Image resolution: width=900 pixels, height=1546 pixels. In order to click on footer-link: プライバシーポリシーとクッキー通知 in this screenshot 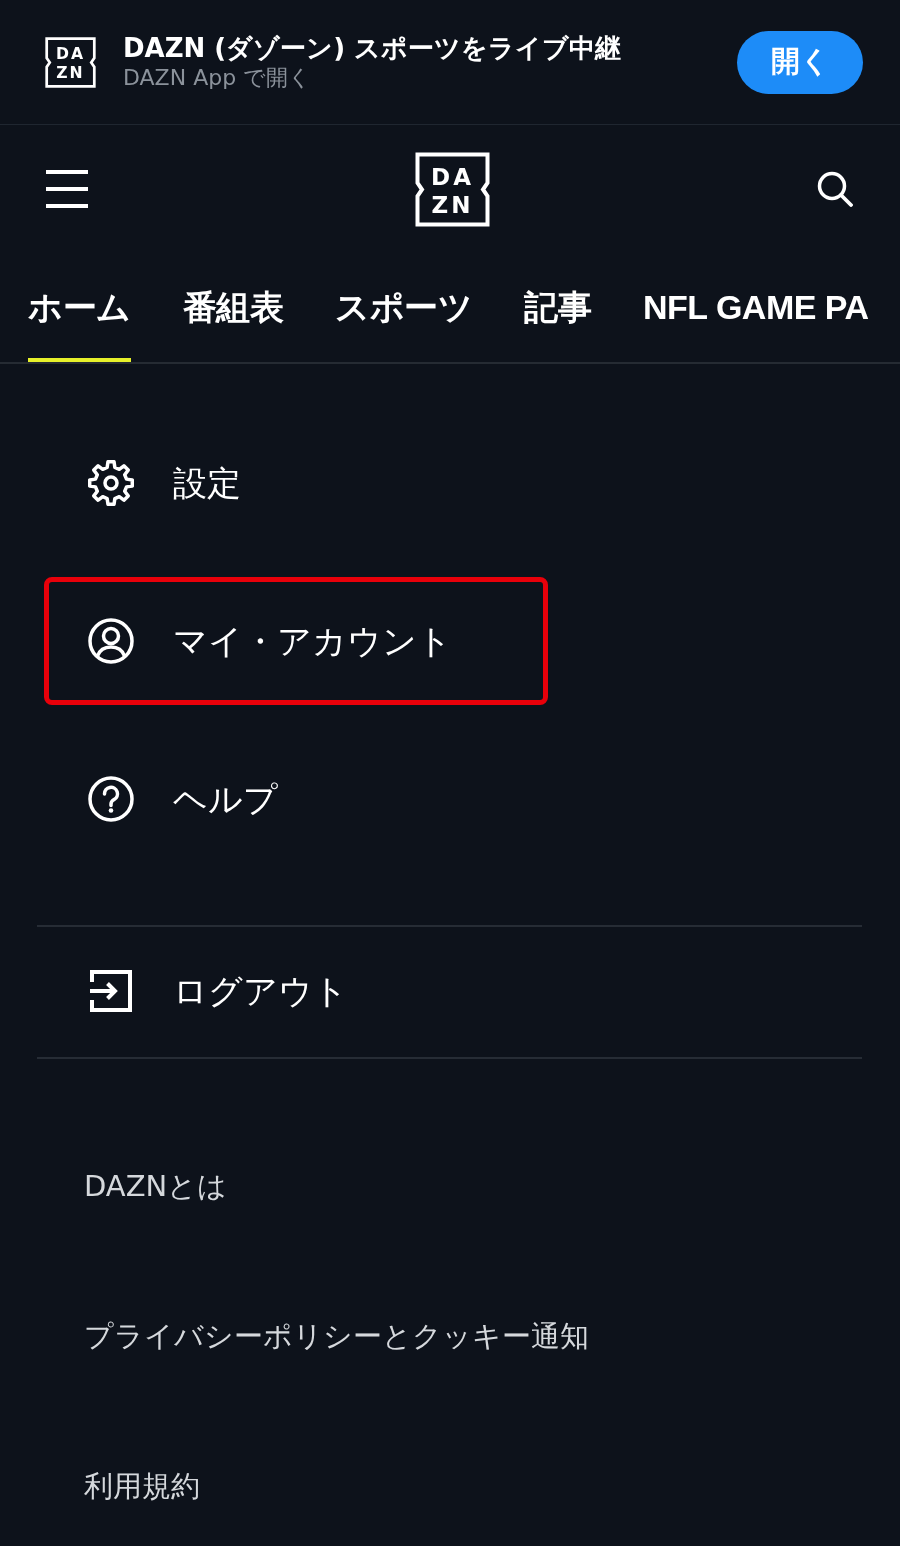, I will do `click(336, 1336)`.